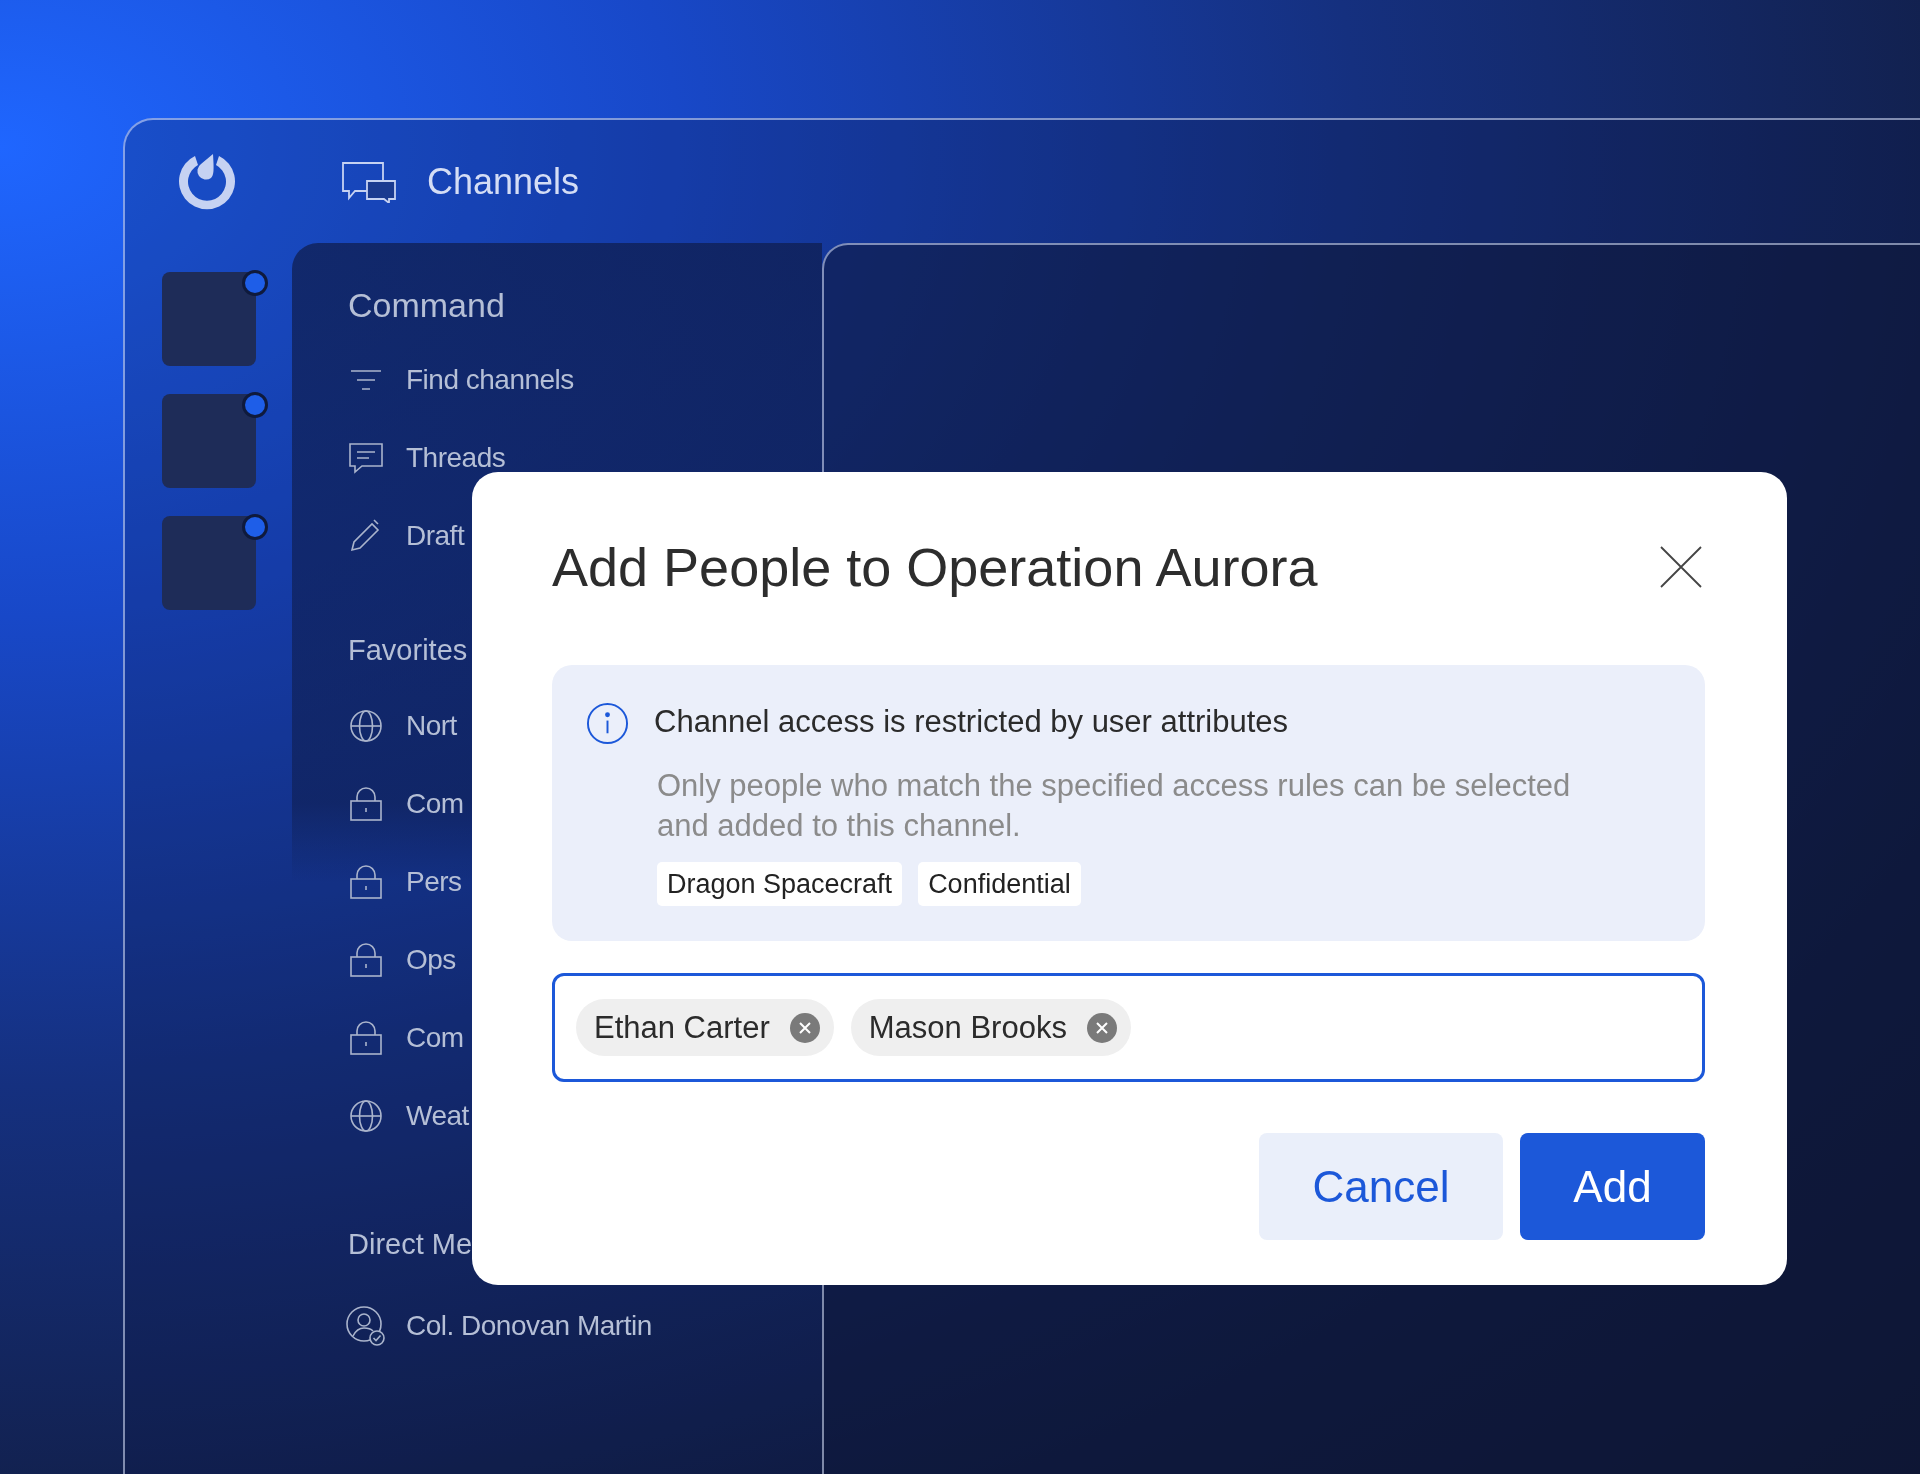  What do you see at coordinates (431, 960) in the screenshot?
I see `channel-item: Ops` at bounding box center [431, 960].